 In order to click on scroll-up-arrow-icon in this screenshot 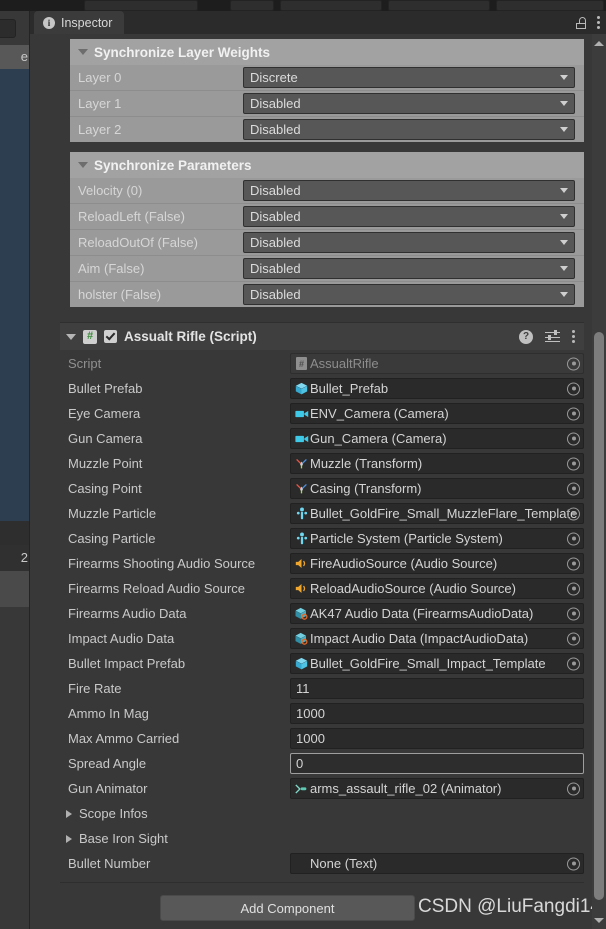, I will do `click(599, 43)`.